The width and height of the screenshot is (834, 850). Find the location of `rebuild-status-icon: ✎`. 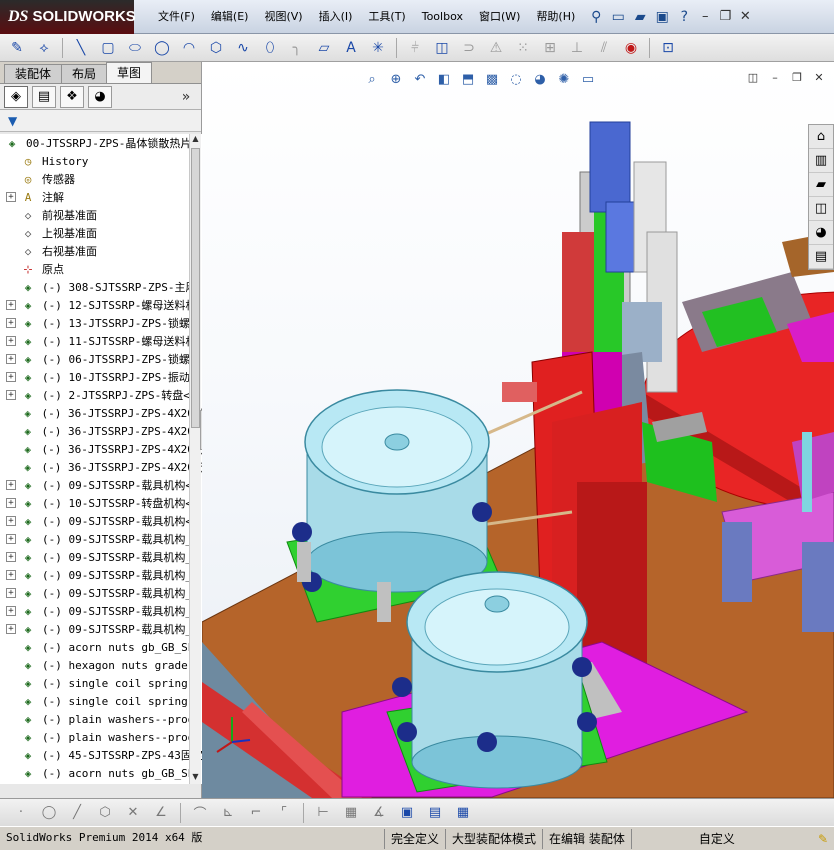

rebuild-status-icon: ✎ is located at coordinates (823, 839).